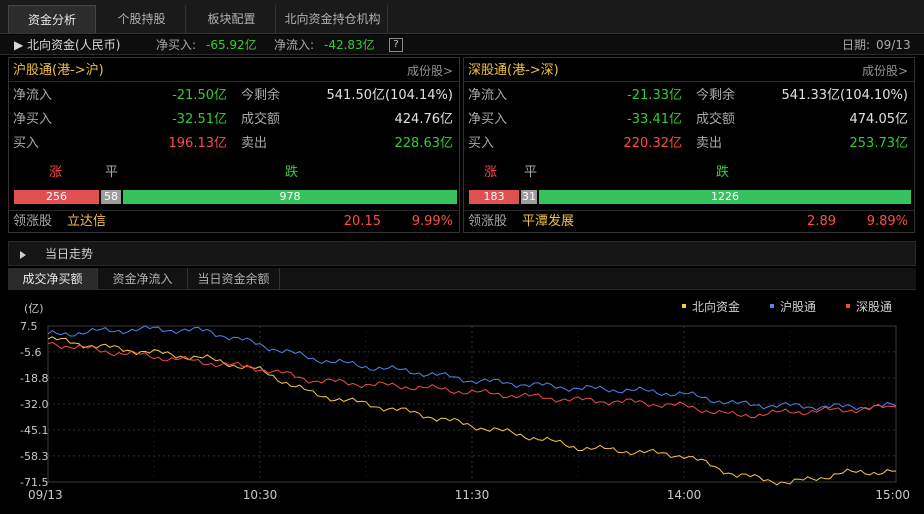 This screenshot has height=514, width=924. I want to click on legend-label: 北向资金, so click(716, 306).